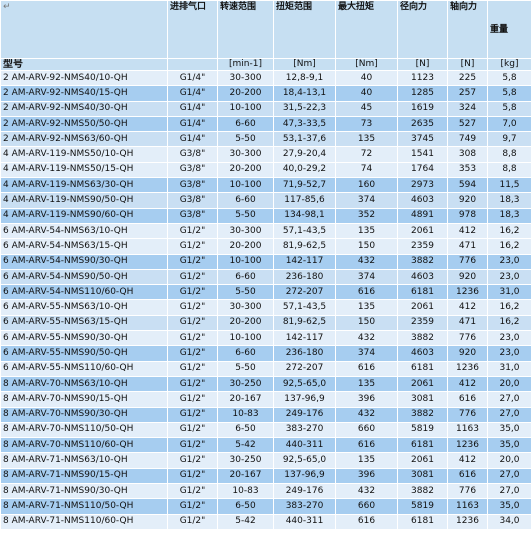 This screenshot has width=531, height=534. I want to click on radial-cell: 1123, so click(422, 78).